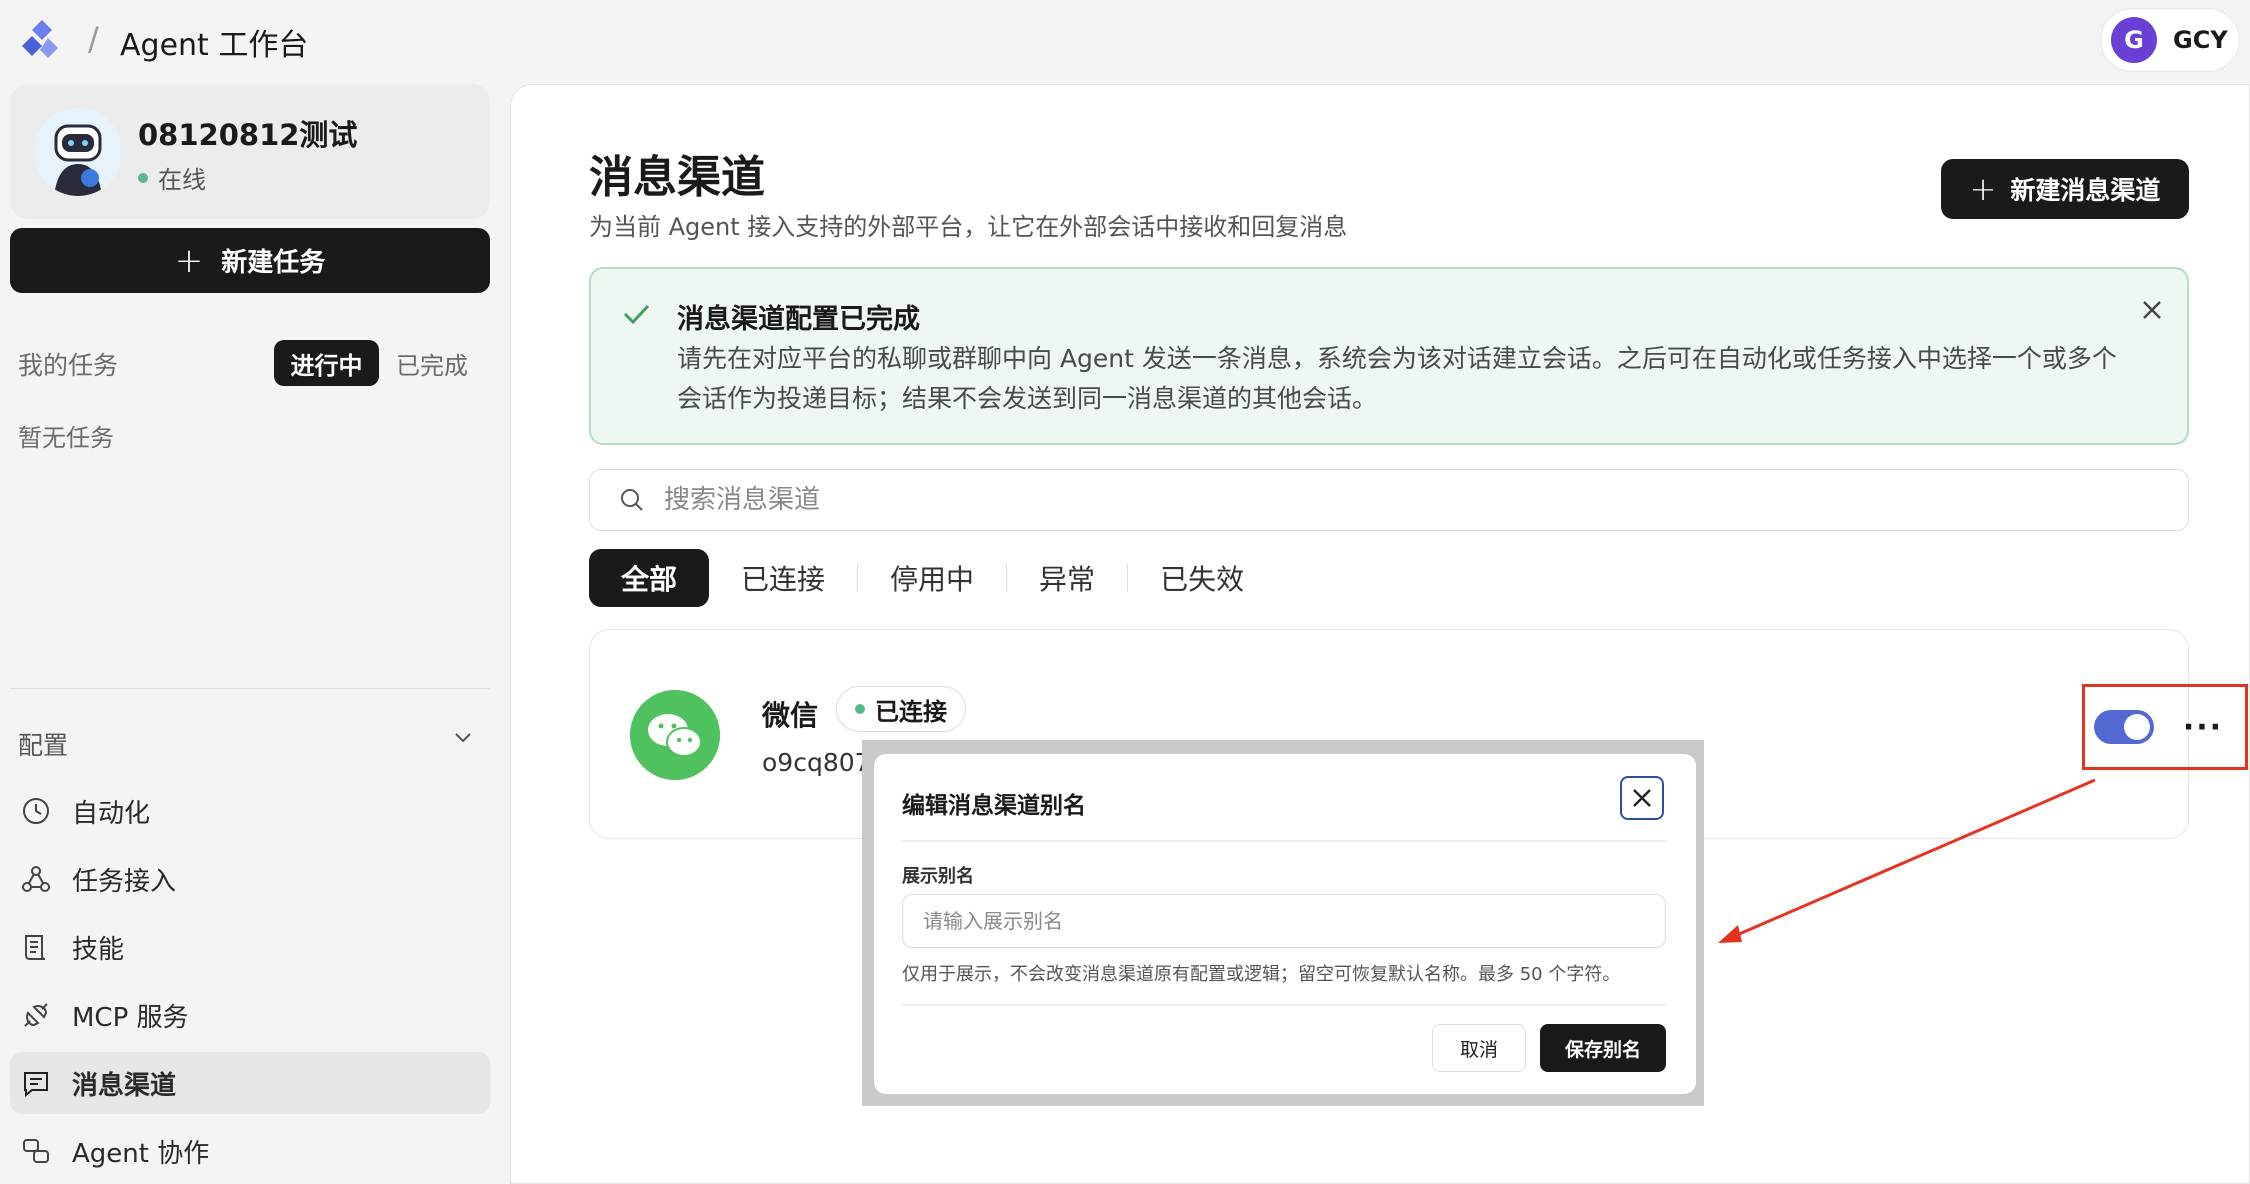 The image size is (2250, 1184). What do you see at coordinates (250, 1083) in the screenshot?
I see `sidebar-item-message-channels: 消息渠道` at bounding box center [250, 1083].